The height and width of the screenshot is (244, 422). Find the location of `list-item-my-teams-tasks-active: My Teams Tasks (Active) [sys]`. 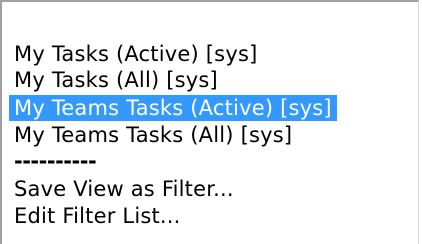

list-item-my-teams-tasks-active: My Teams Tasks (Active) [sys] is located at coordinates (173, 108).